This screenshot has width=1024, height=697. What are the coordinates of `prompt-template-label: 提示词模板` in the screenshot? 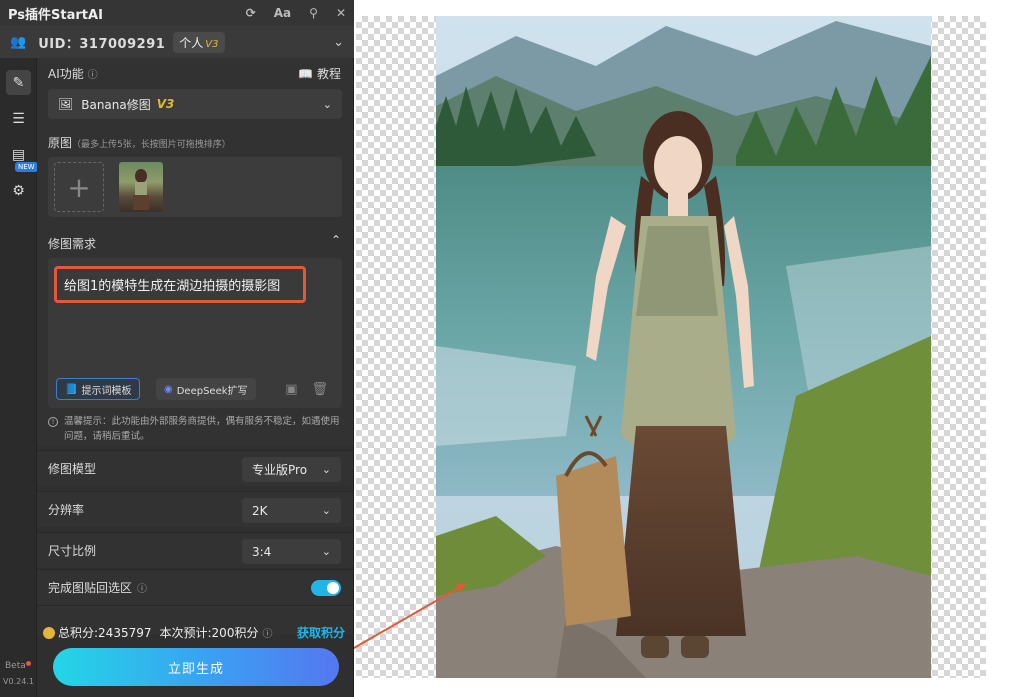 It's located at (106, 391).